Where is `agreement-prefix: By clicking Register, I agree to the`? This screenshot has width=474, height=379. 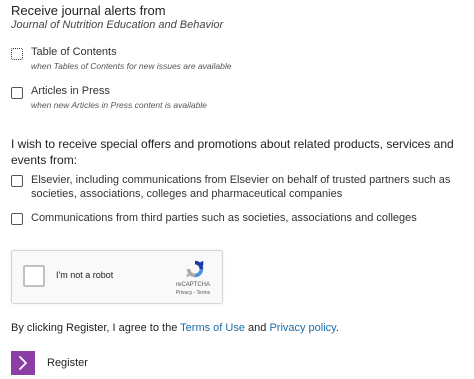
agreement-prefix: By clicking Register, I agree to the is located at coordinates (96, 328).